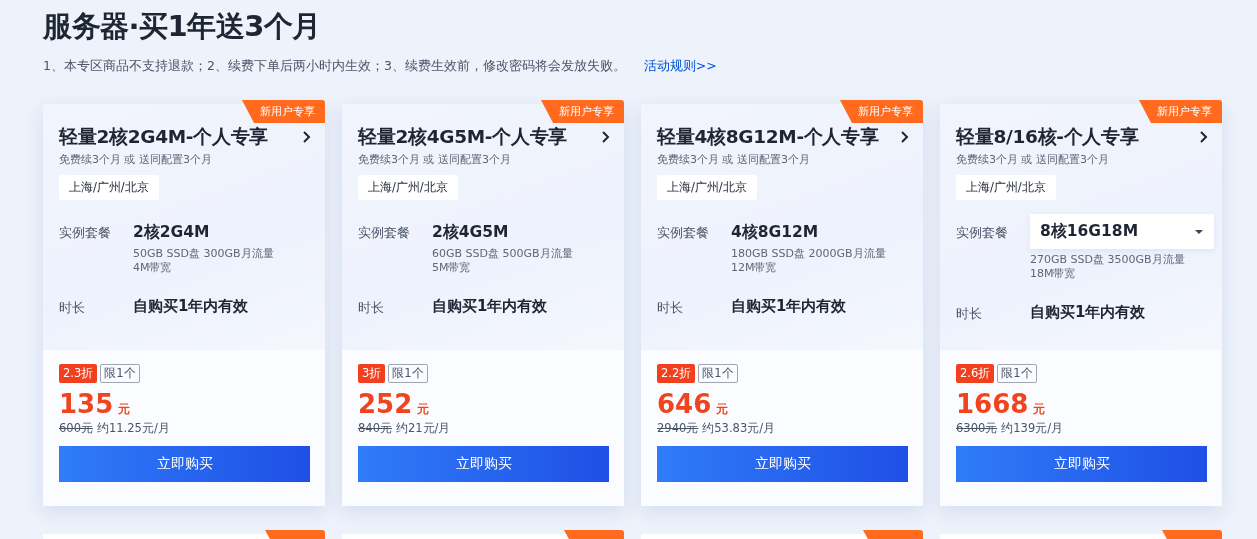 The height and width of the screenshot is (539, 1257). I want to click on price: 646, so click(684, 404).